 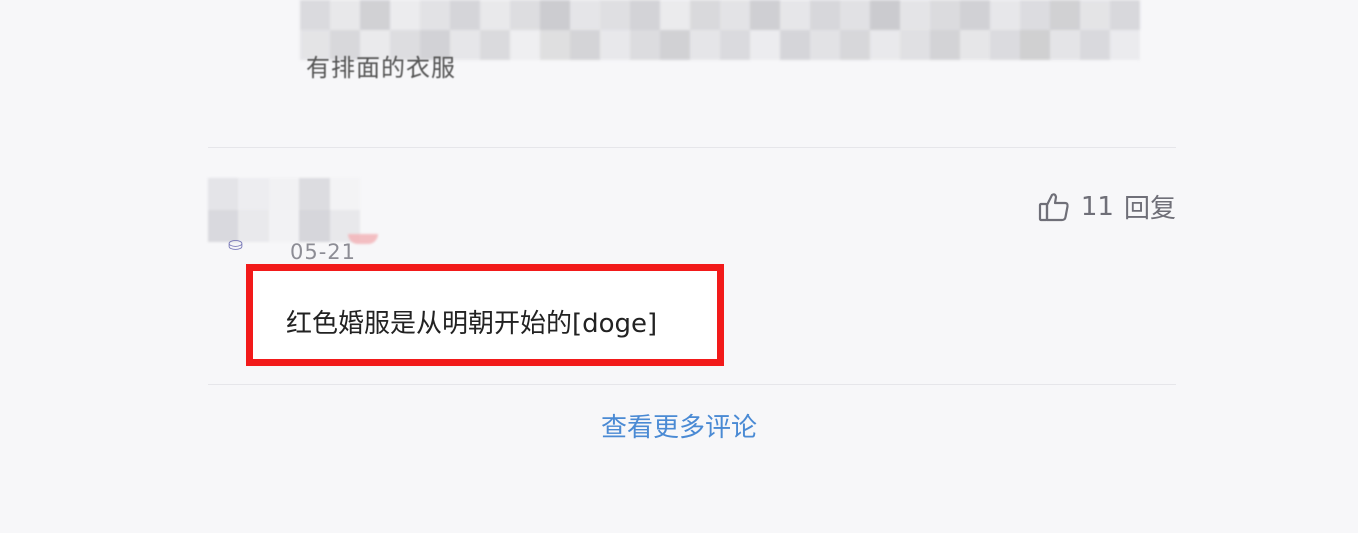 I want to click on highlighted-comment-box: 红色婚服是从明朝开始的[doge], so click(x=485, y=315).